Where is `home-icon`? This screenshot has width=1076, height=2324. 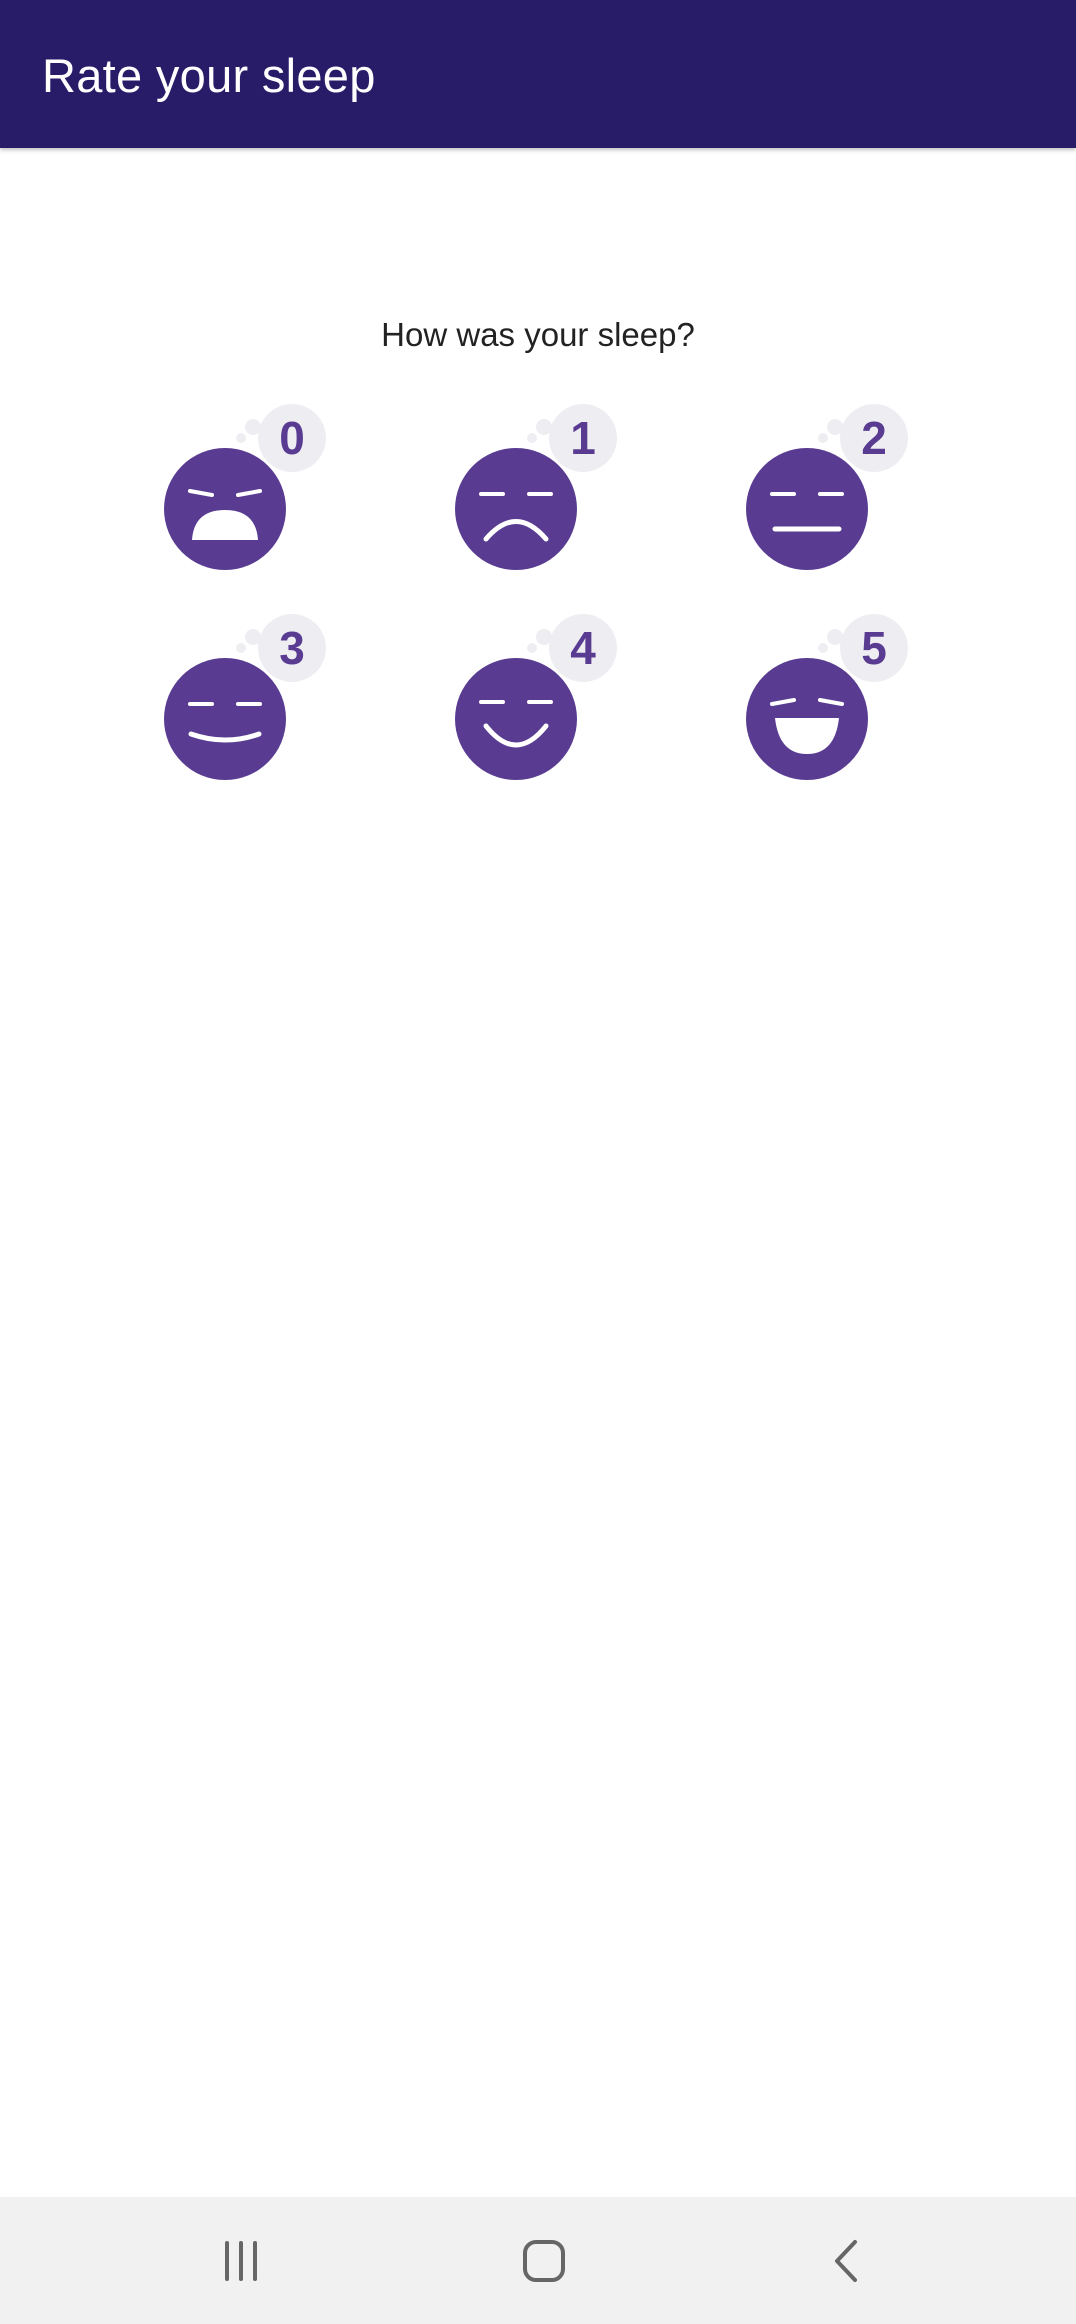
home-icon is located at coordinates (544, 2260).